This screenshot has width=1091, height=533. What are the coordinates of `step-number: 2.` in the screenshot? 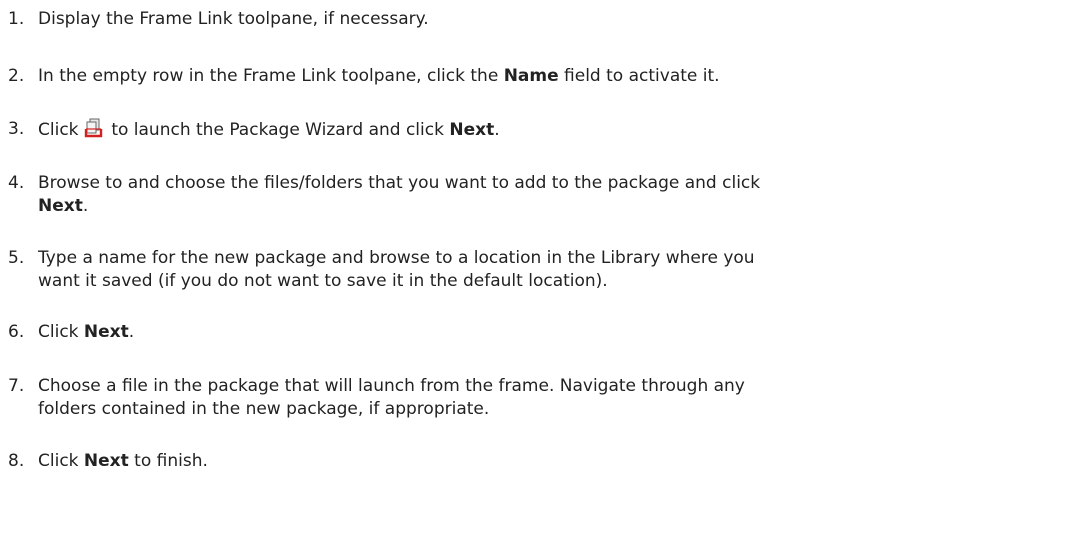 It's located at (16, 76).